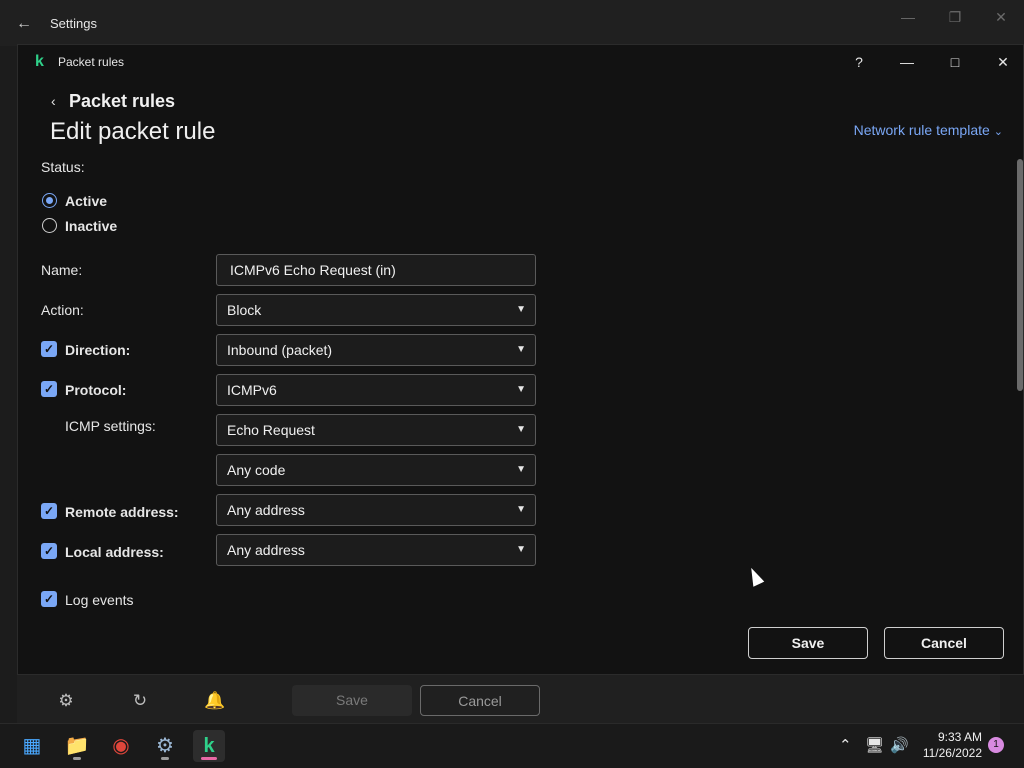 The image size is (1024, 768). What do you see at coordinates (209, 746) in the screenshot?
I see `kaspersky-app-icon: k` at bounding box center [209, 746].